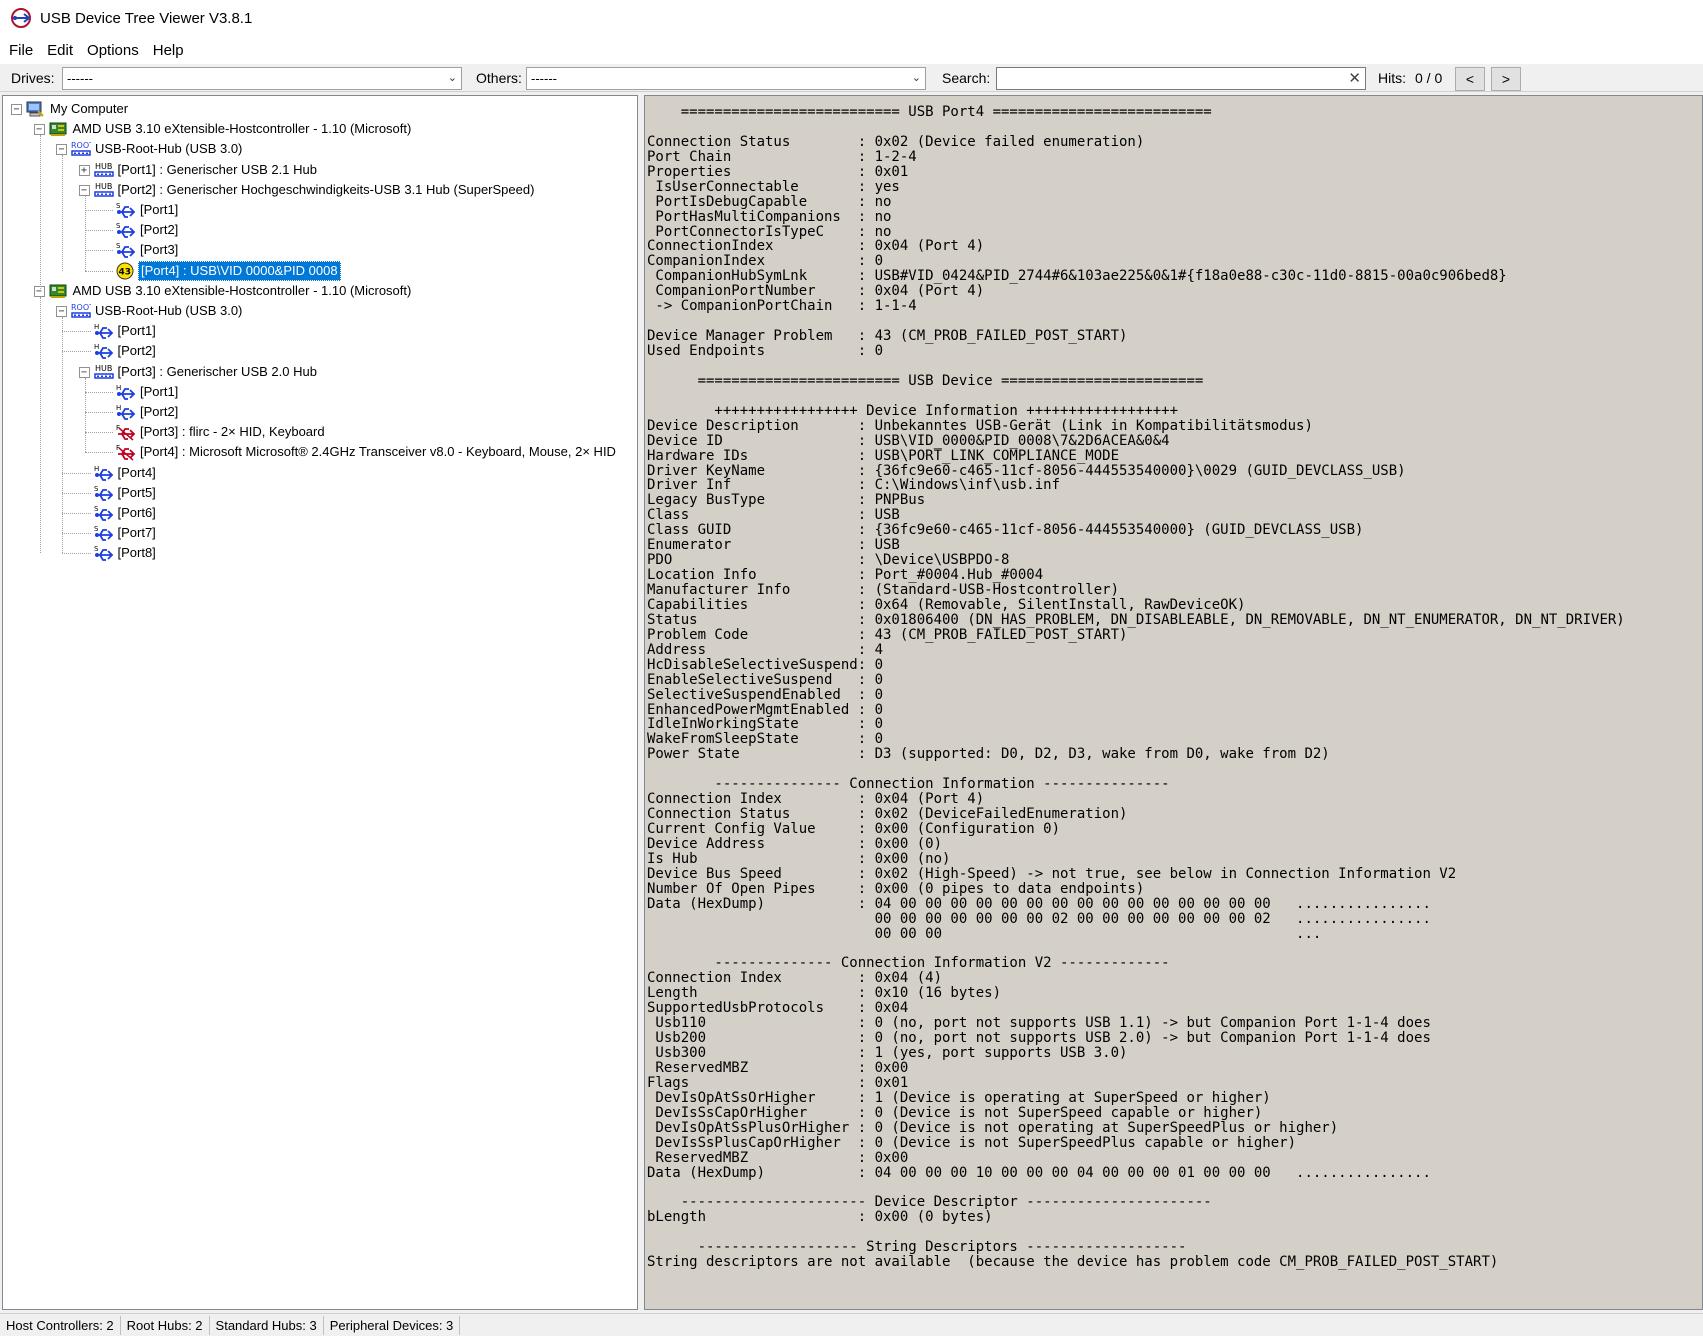 Image resolution: width=1703 pixels, height=1336 pixels. I want to click on status-host-controllers: Host Controllers: 2, so click(60, 1325).